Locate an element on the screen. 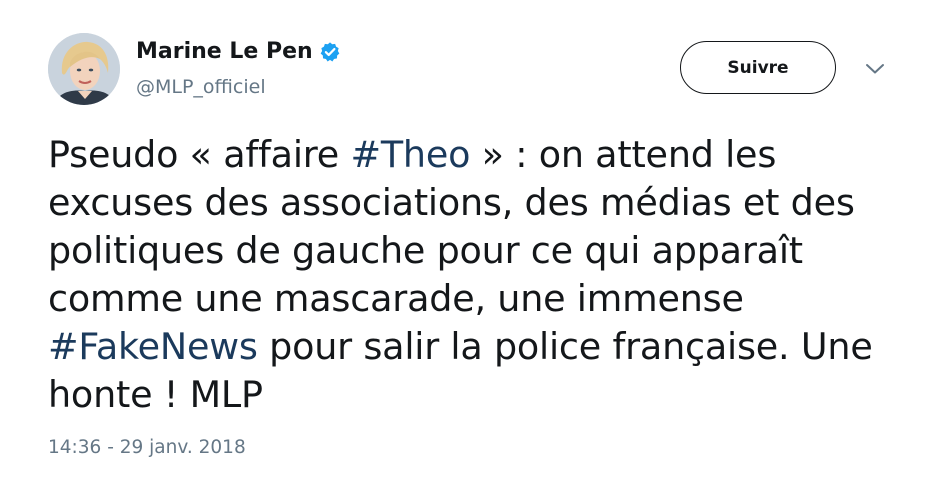  follow-button: Suivre is located at coordinates (758, 67).